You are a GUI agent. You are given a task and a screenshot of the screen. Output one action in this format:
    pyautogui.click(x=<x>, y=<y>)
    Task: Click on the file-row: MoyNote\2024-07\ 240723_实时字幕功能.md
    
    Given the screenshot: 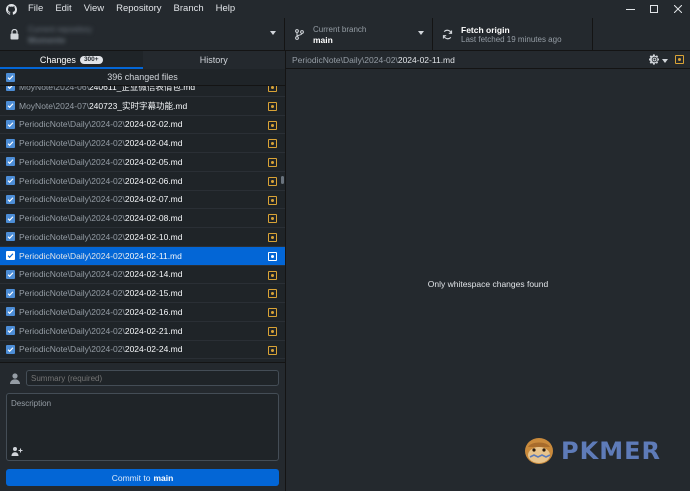 What is the action you would take?
    pyautogui.click(x=142, y=106)
    